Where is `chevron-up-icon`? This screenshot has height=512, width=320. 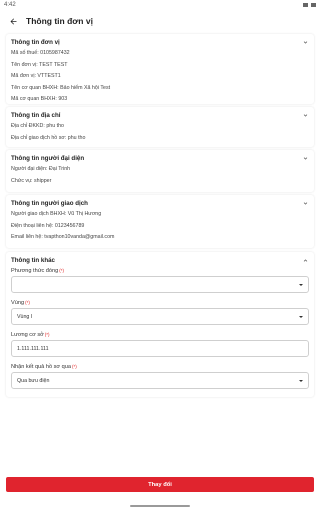
chevron-up-icon is located at coordinates (305, 261).